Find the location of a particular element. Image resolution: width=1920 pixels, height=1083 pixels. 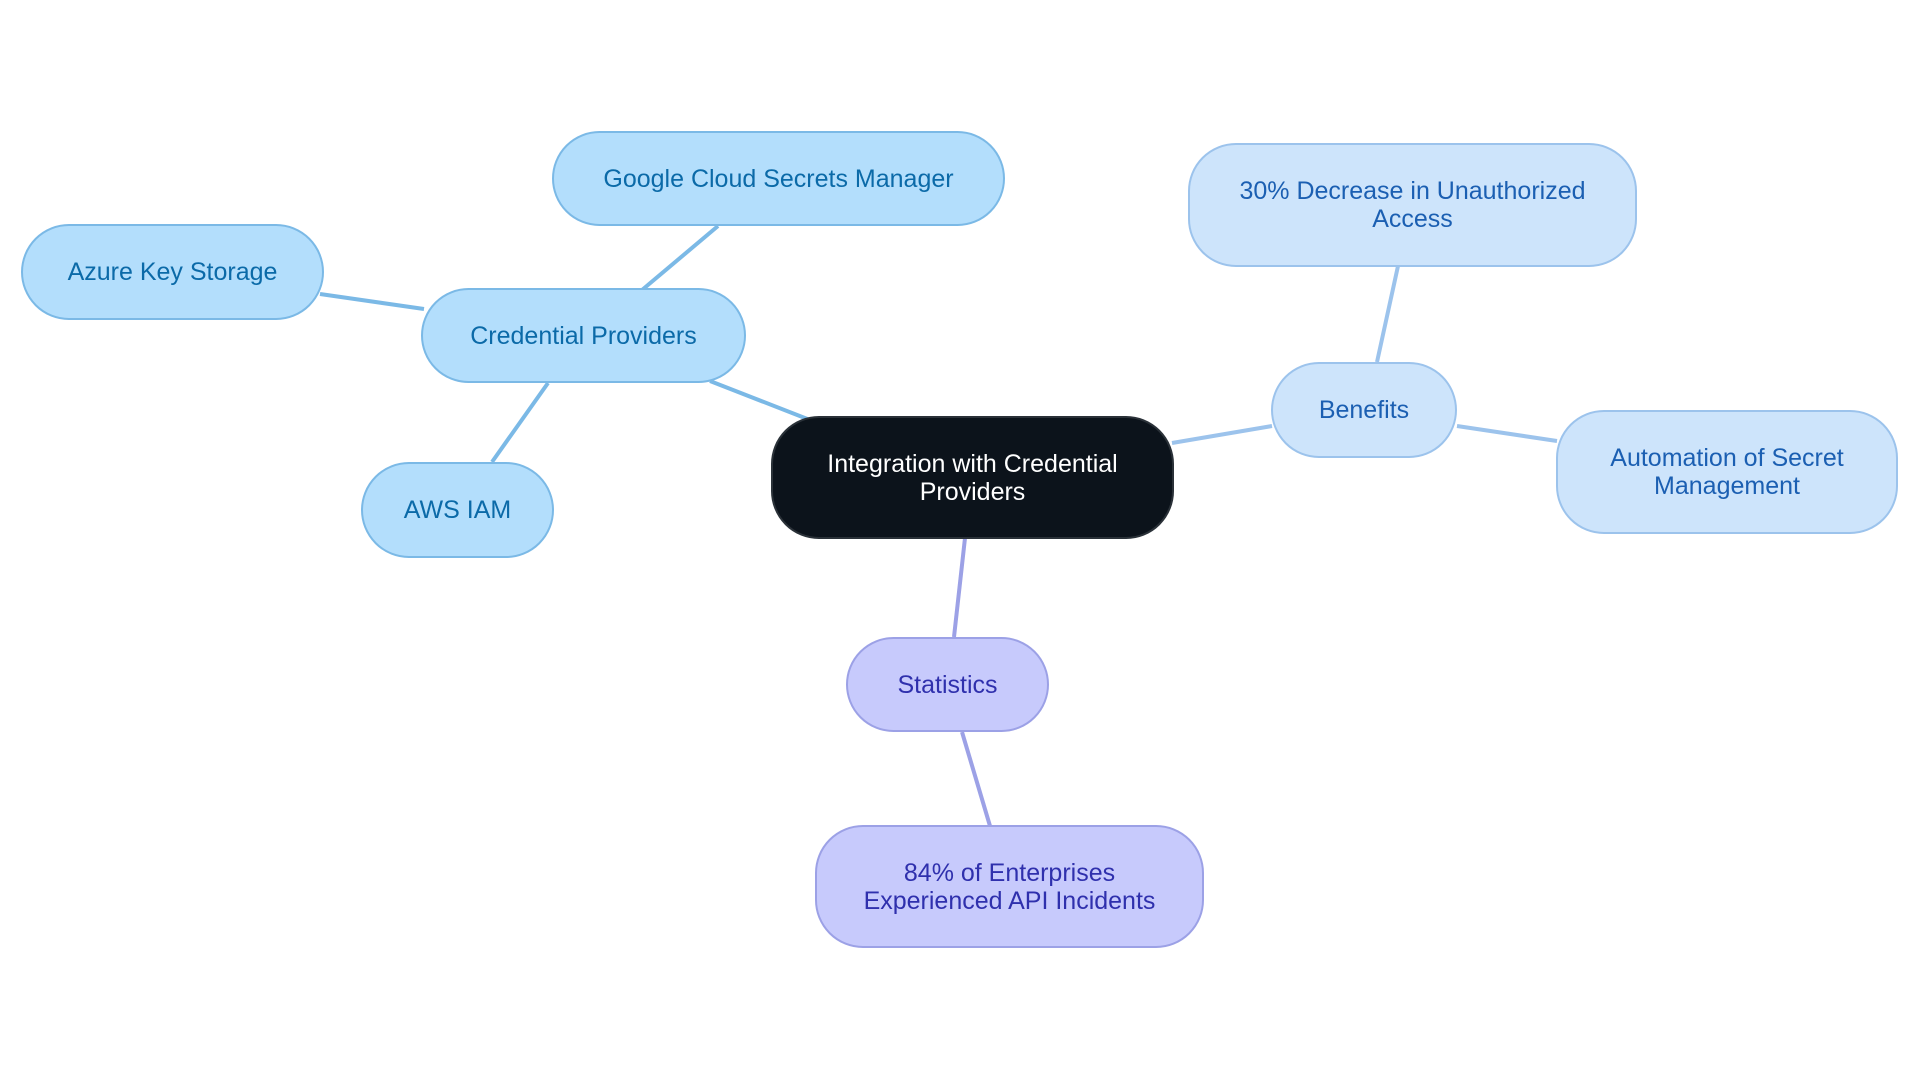

node-aws-label: AWS IAM is located at coordinates (457, 510).